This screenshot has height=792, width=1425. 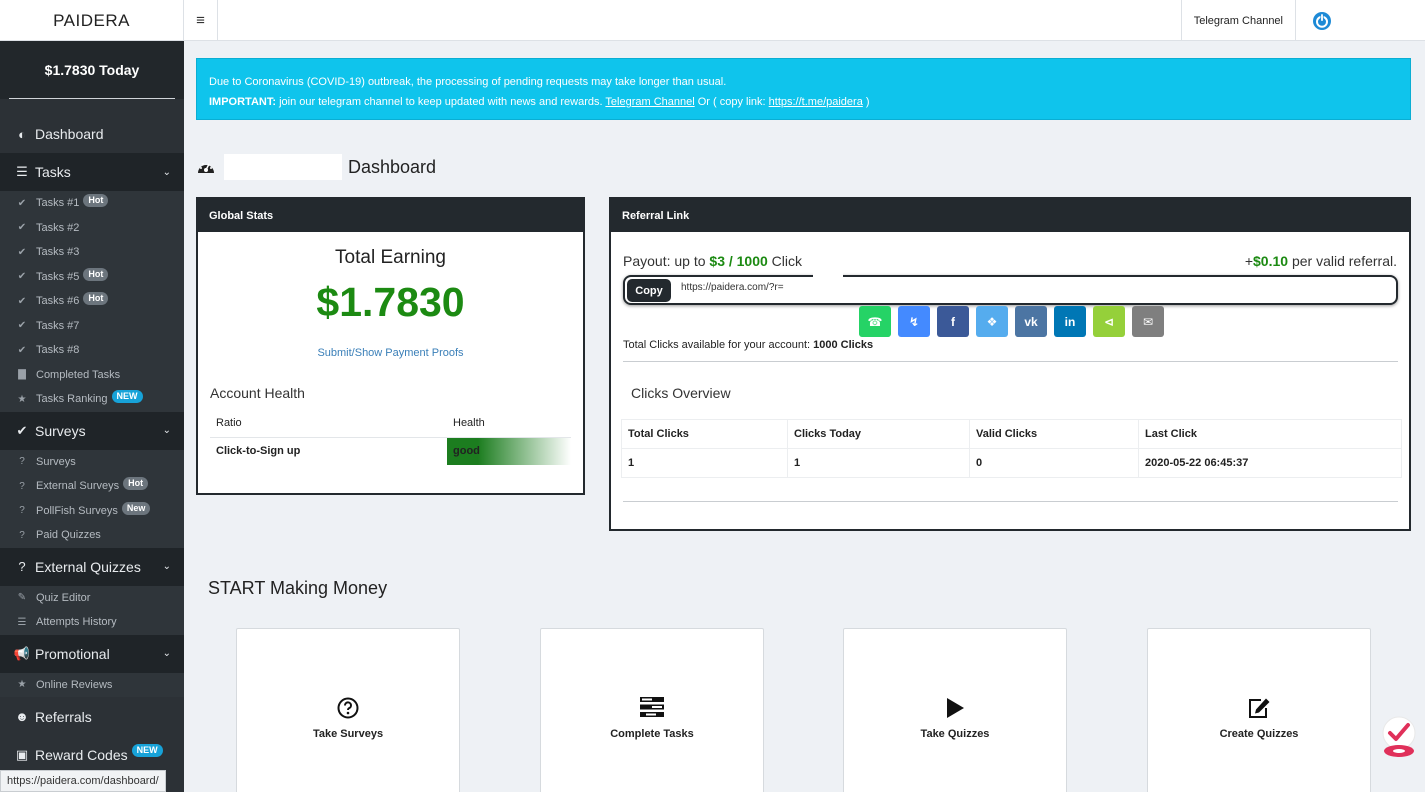 What do you see at coordinates (147, 750) in the screenshot?
I see `new-badge: NEW` at bounding box center [147, 750].